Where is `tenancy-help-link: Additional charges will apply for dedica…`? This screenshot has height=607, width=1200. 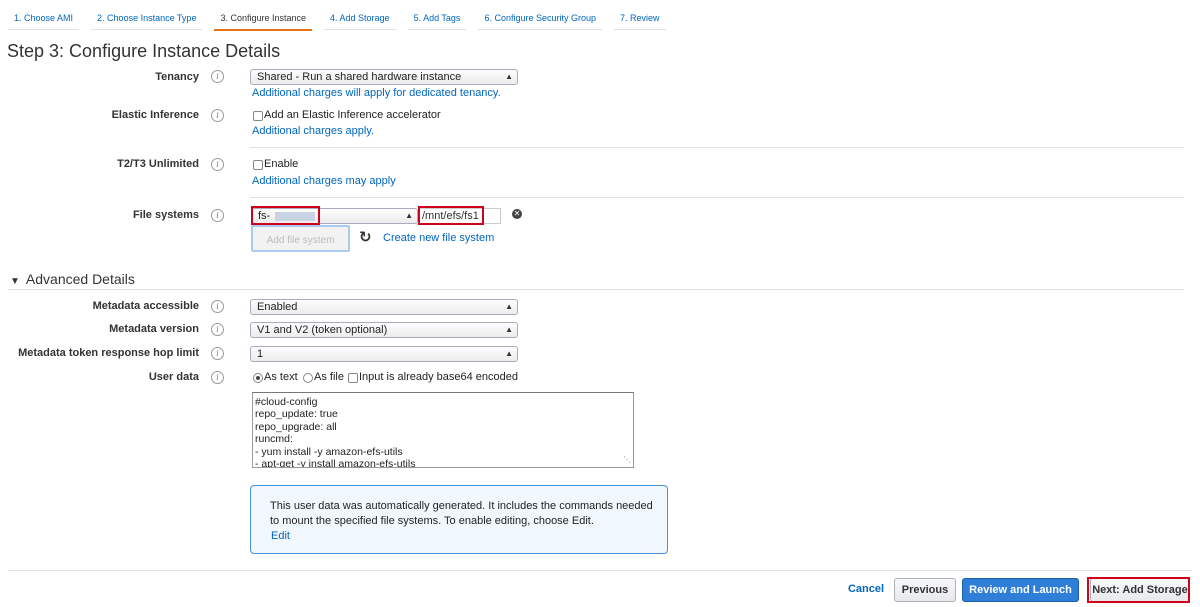
tenancy-help-link: Additional charges will apply for dedica… is located at coordinates (376, 93).